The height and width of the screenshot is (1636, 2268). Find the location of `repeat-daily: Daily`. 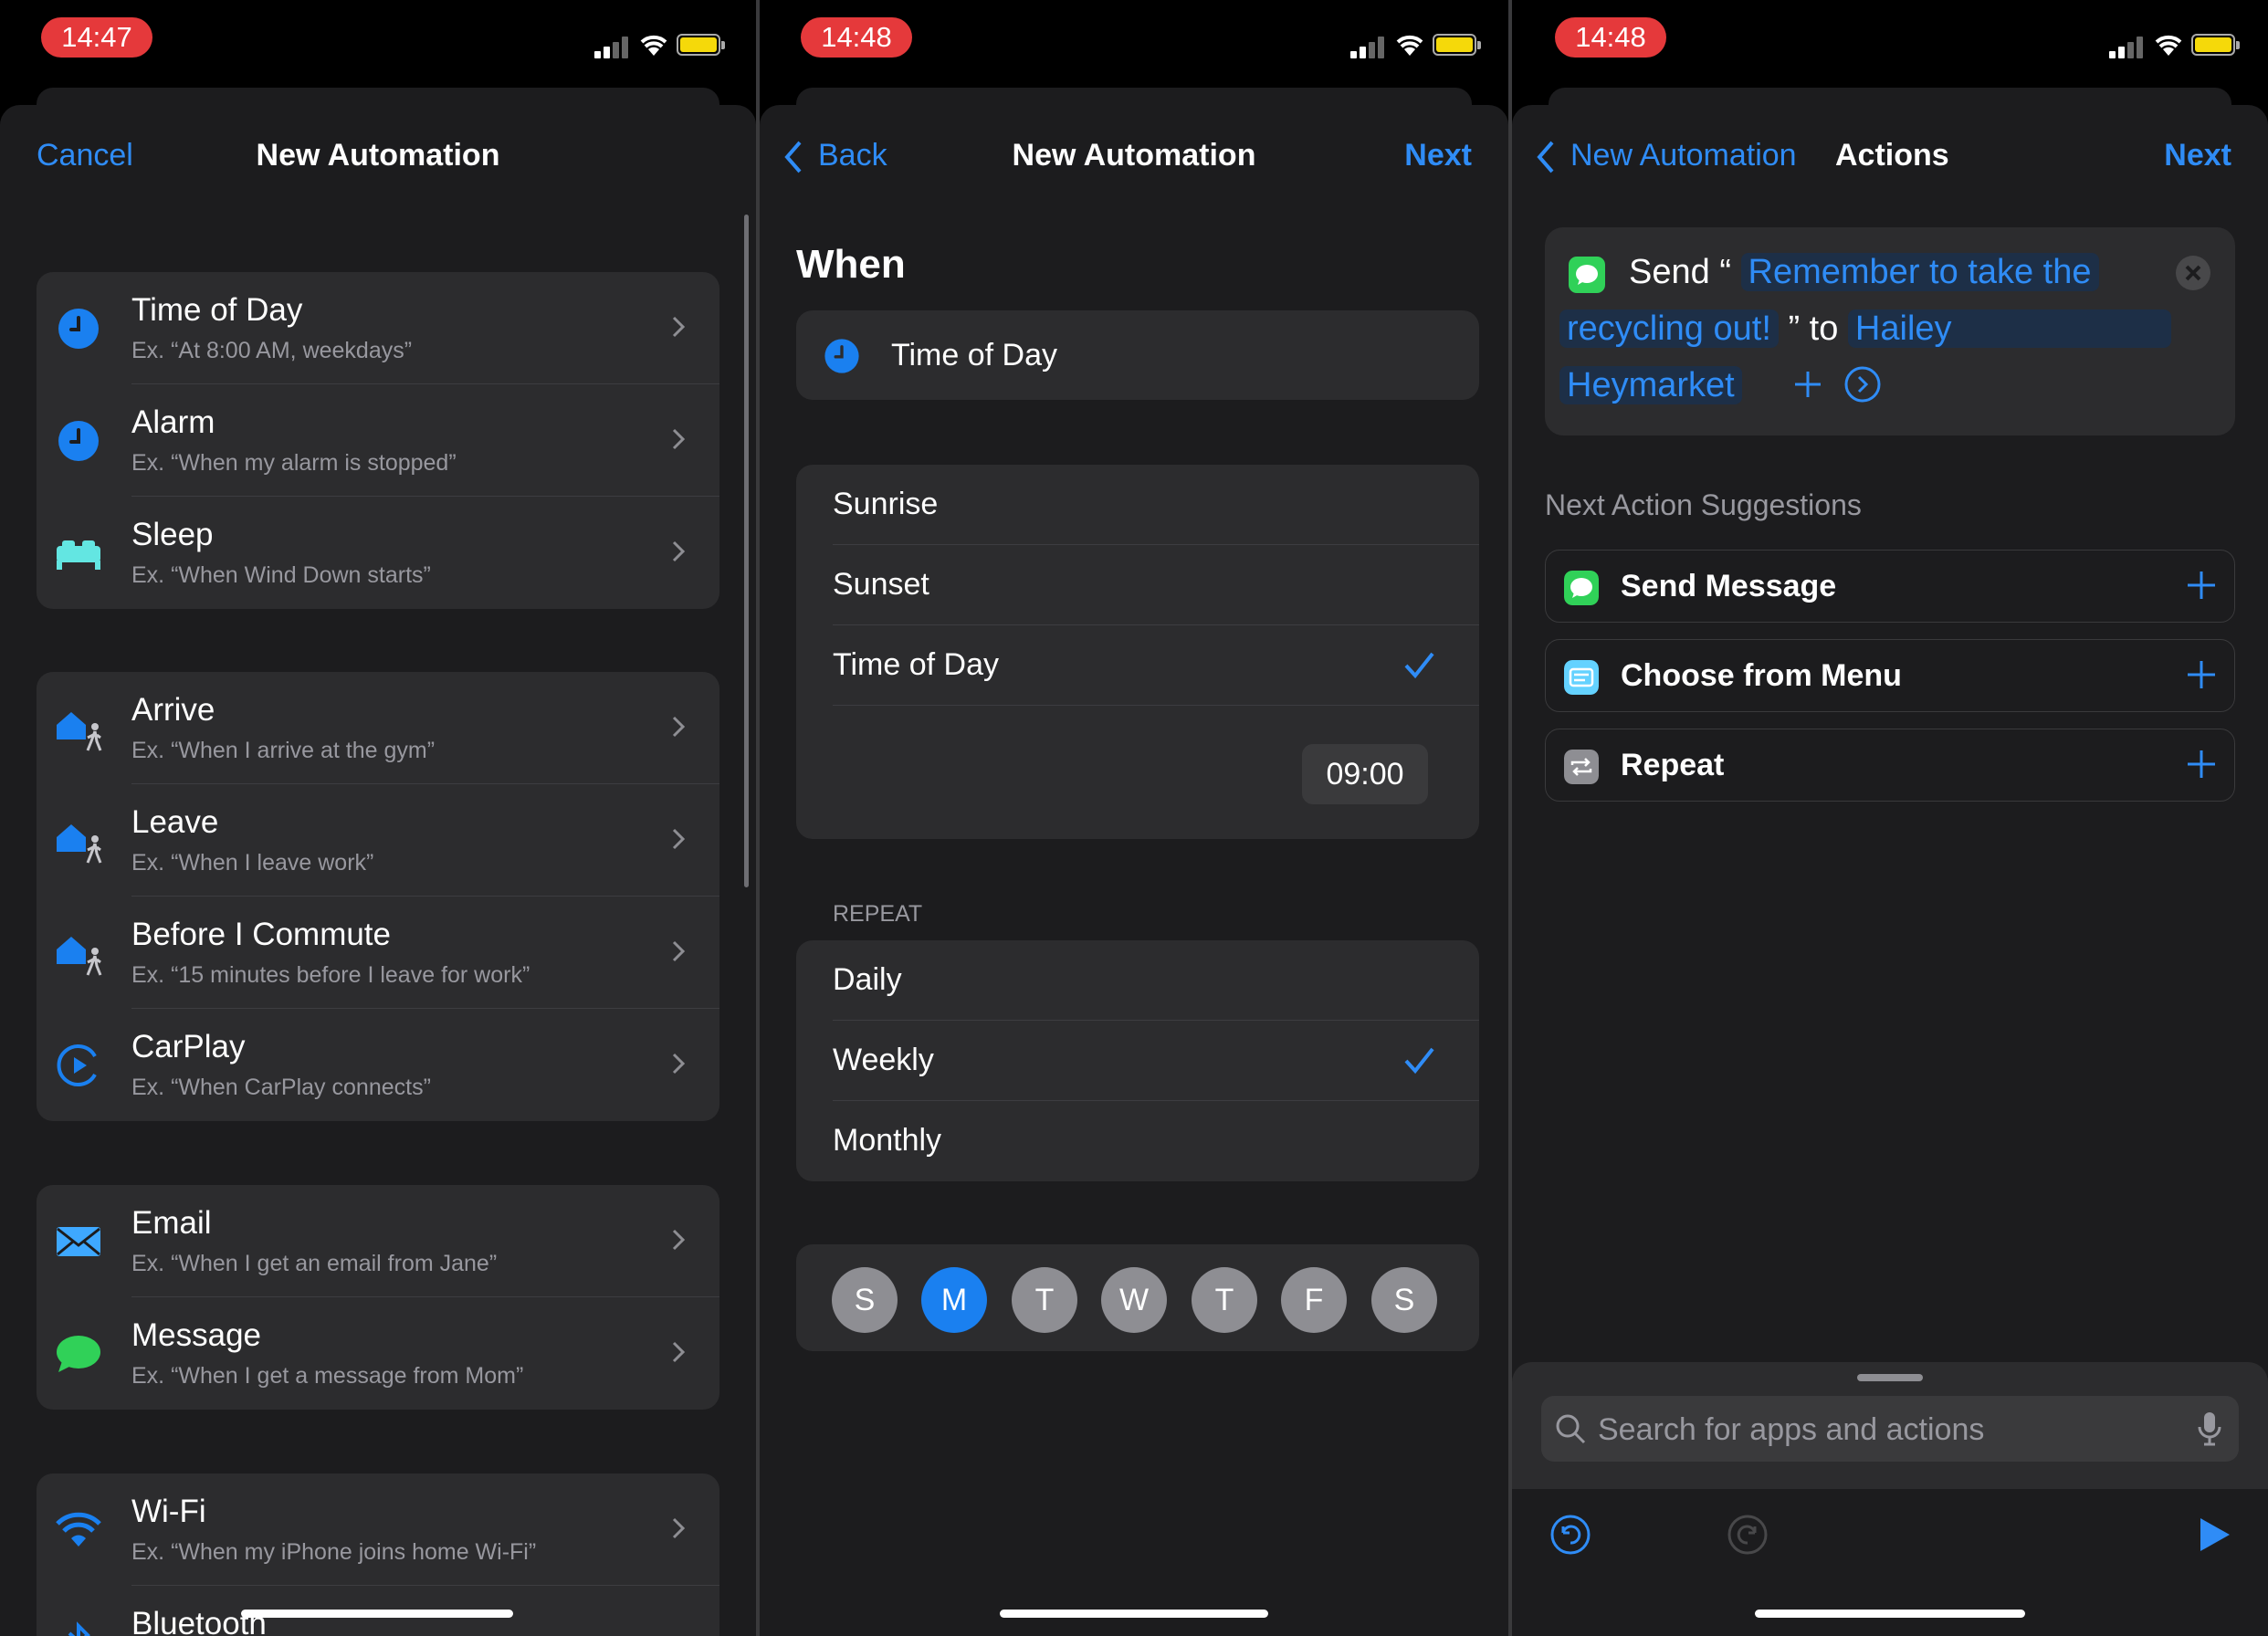

repeat-daily: Daily is located at coordinates (1137, 980).